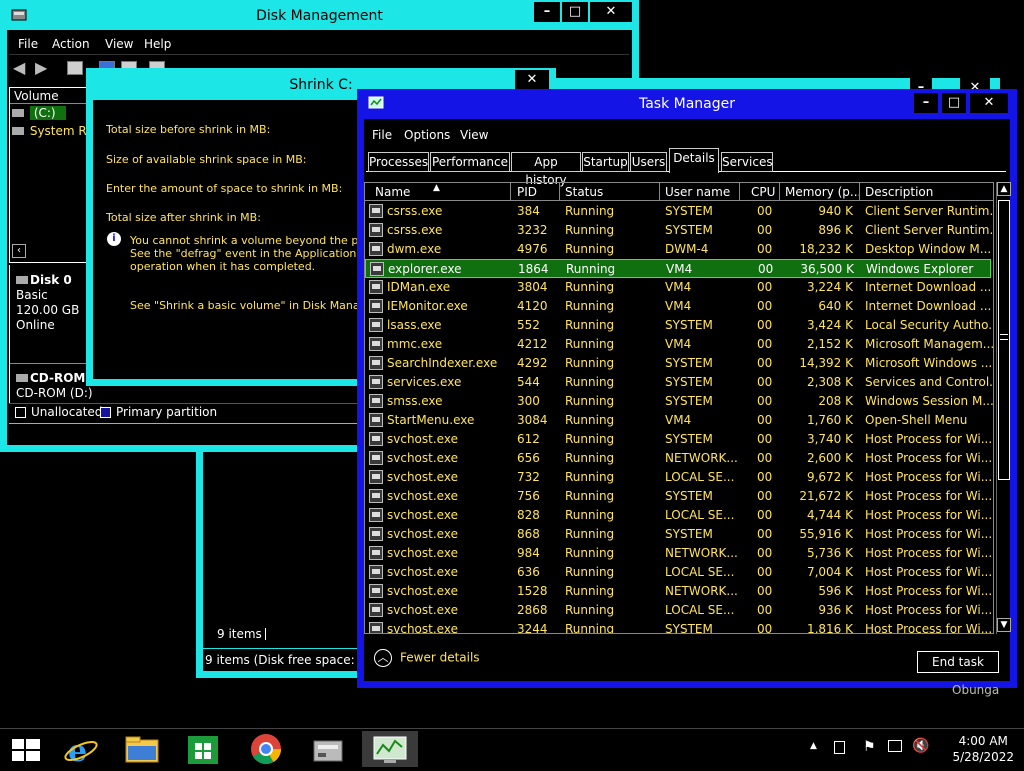  What do you see at coordinates (54, 386) in the screenshot?
I see `cdrom-block: CD-ROM CD-ROM (D:)` at bounding box center [54, 386].